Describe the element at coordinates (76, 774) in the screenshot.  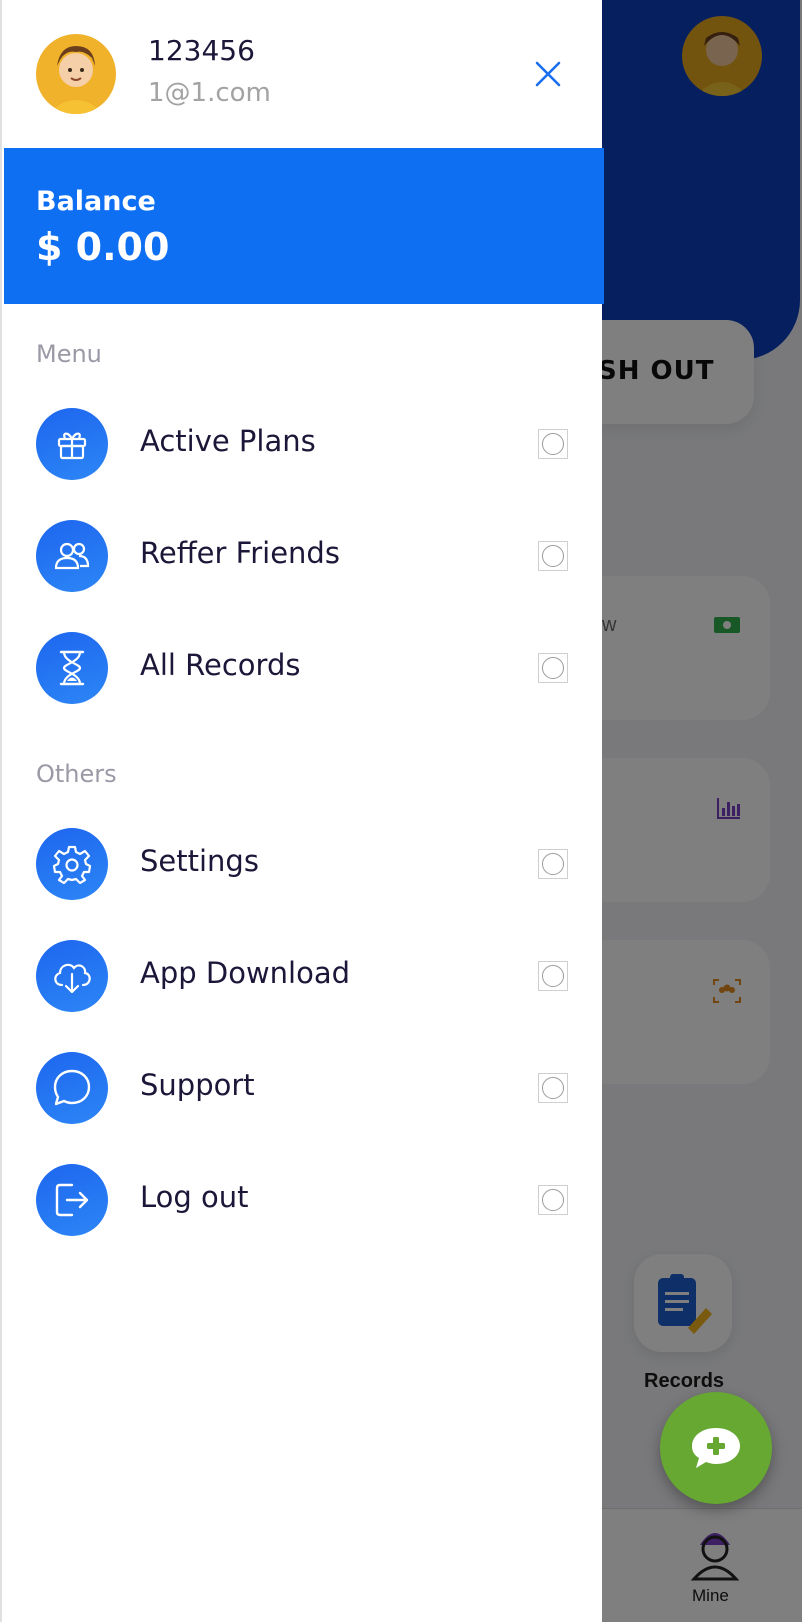
I see `section-title-others: Others` at that location.